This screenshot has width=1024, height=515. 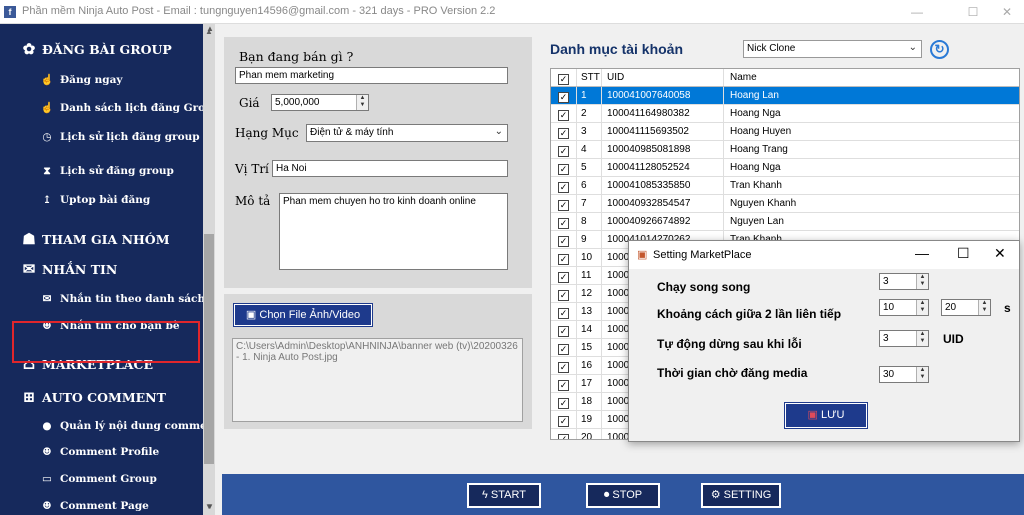 I want to click on table-row: ✓ 8 100040926674892 Nguyen Lan, so click(x=785, y=222).